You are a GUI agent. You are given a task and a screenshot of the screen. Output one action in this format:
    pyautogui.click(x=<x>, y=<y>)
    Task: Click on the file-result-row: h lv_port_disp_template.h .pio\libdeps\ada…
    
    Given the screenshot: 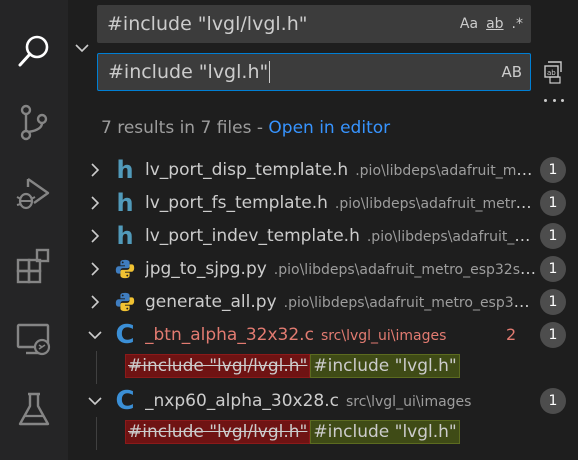 What is the action you would take?
    pyautogui.click(x=323, y=169)
    